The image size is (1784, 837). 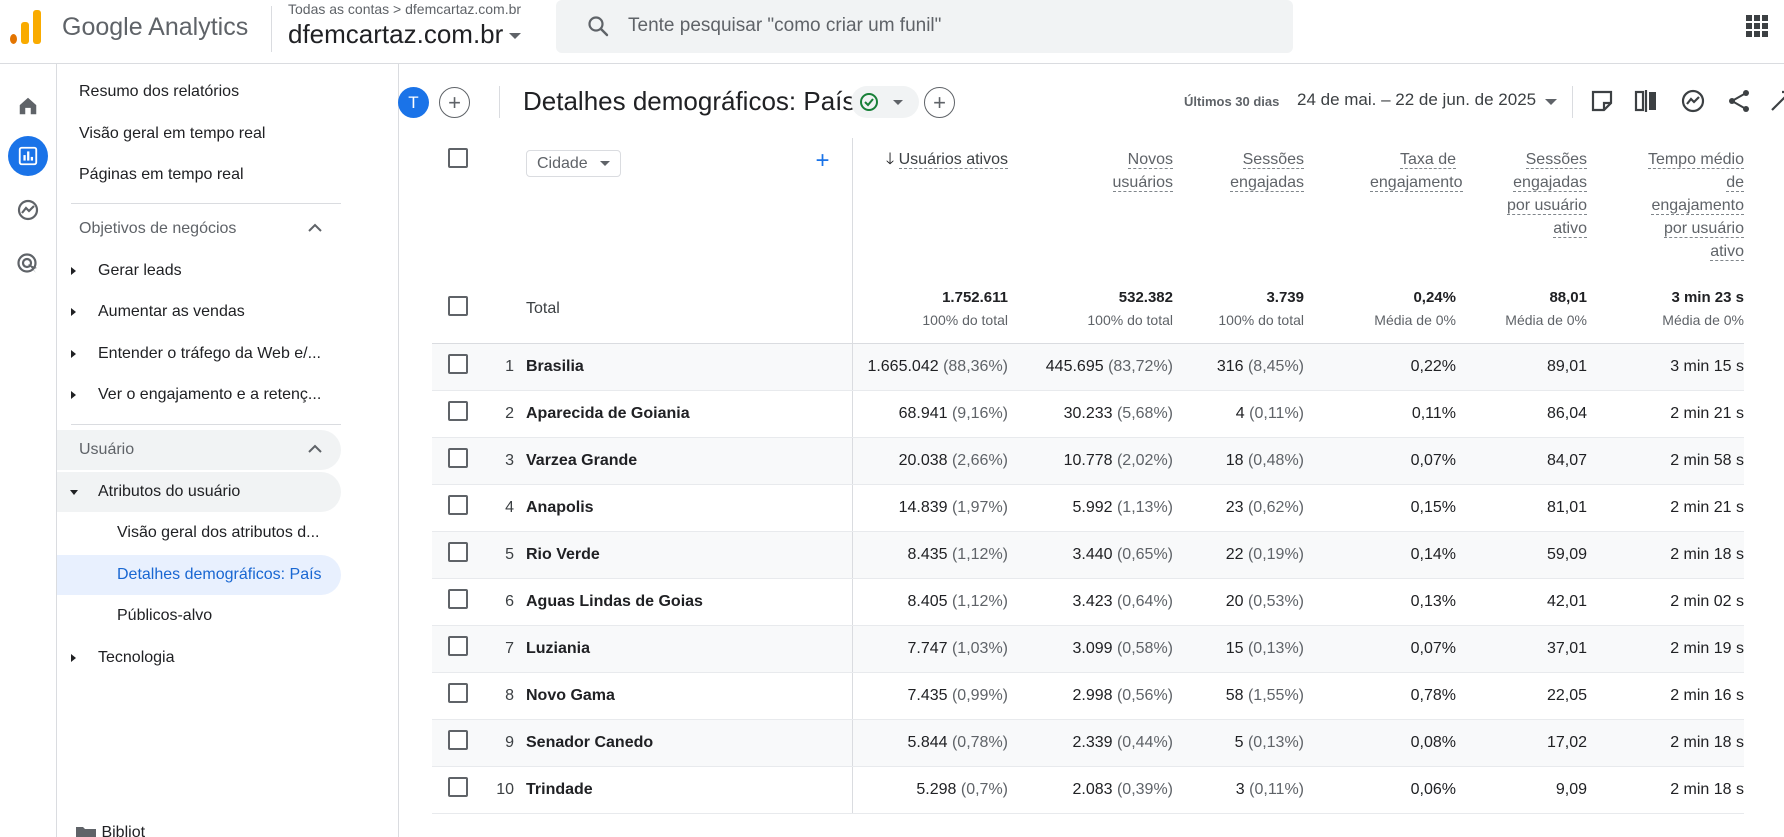 What do you see at coordinates (199, 229) in the screenshot?
I see `nav-section-objetivos: Objetivos de negócios` at bounding box center [199, 229].